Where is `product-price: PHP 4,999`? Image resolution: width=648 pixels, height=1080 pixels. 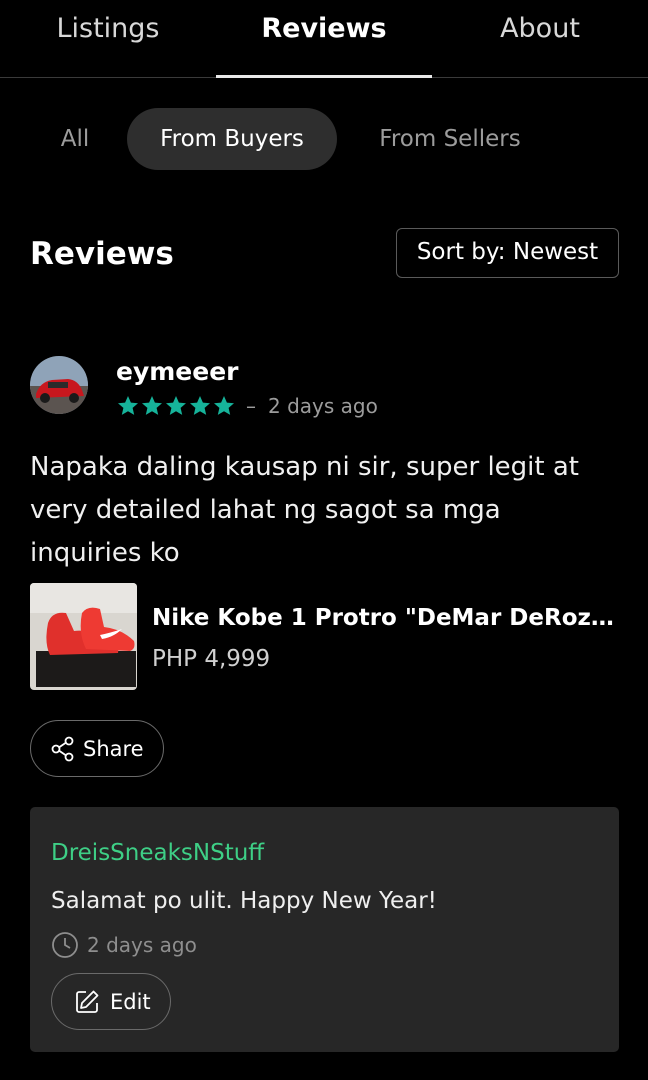 product-price: PHP 4,999 is located at coordinates (211, 659).